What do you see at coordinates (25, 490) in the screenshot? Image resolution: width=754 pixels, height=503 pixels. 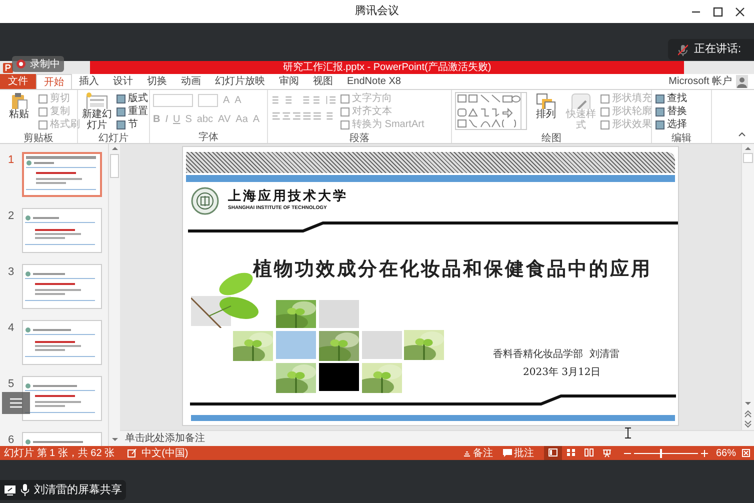 I see `microphone-icon` at bounding box center [25, 490].